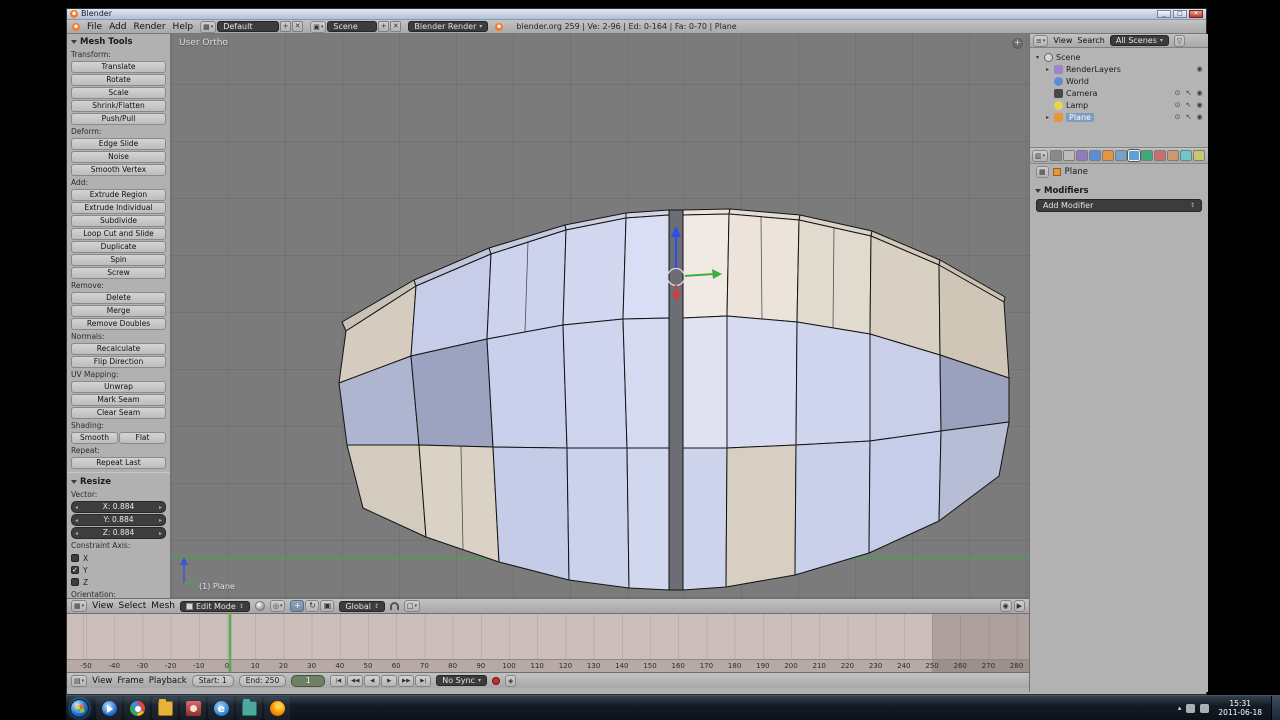 This screenshot has height=720, width=1280. I want to click on expander-icon: ▾, so click(1037, 57).